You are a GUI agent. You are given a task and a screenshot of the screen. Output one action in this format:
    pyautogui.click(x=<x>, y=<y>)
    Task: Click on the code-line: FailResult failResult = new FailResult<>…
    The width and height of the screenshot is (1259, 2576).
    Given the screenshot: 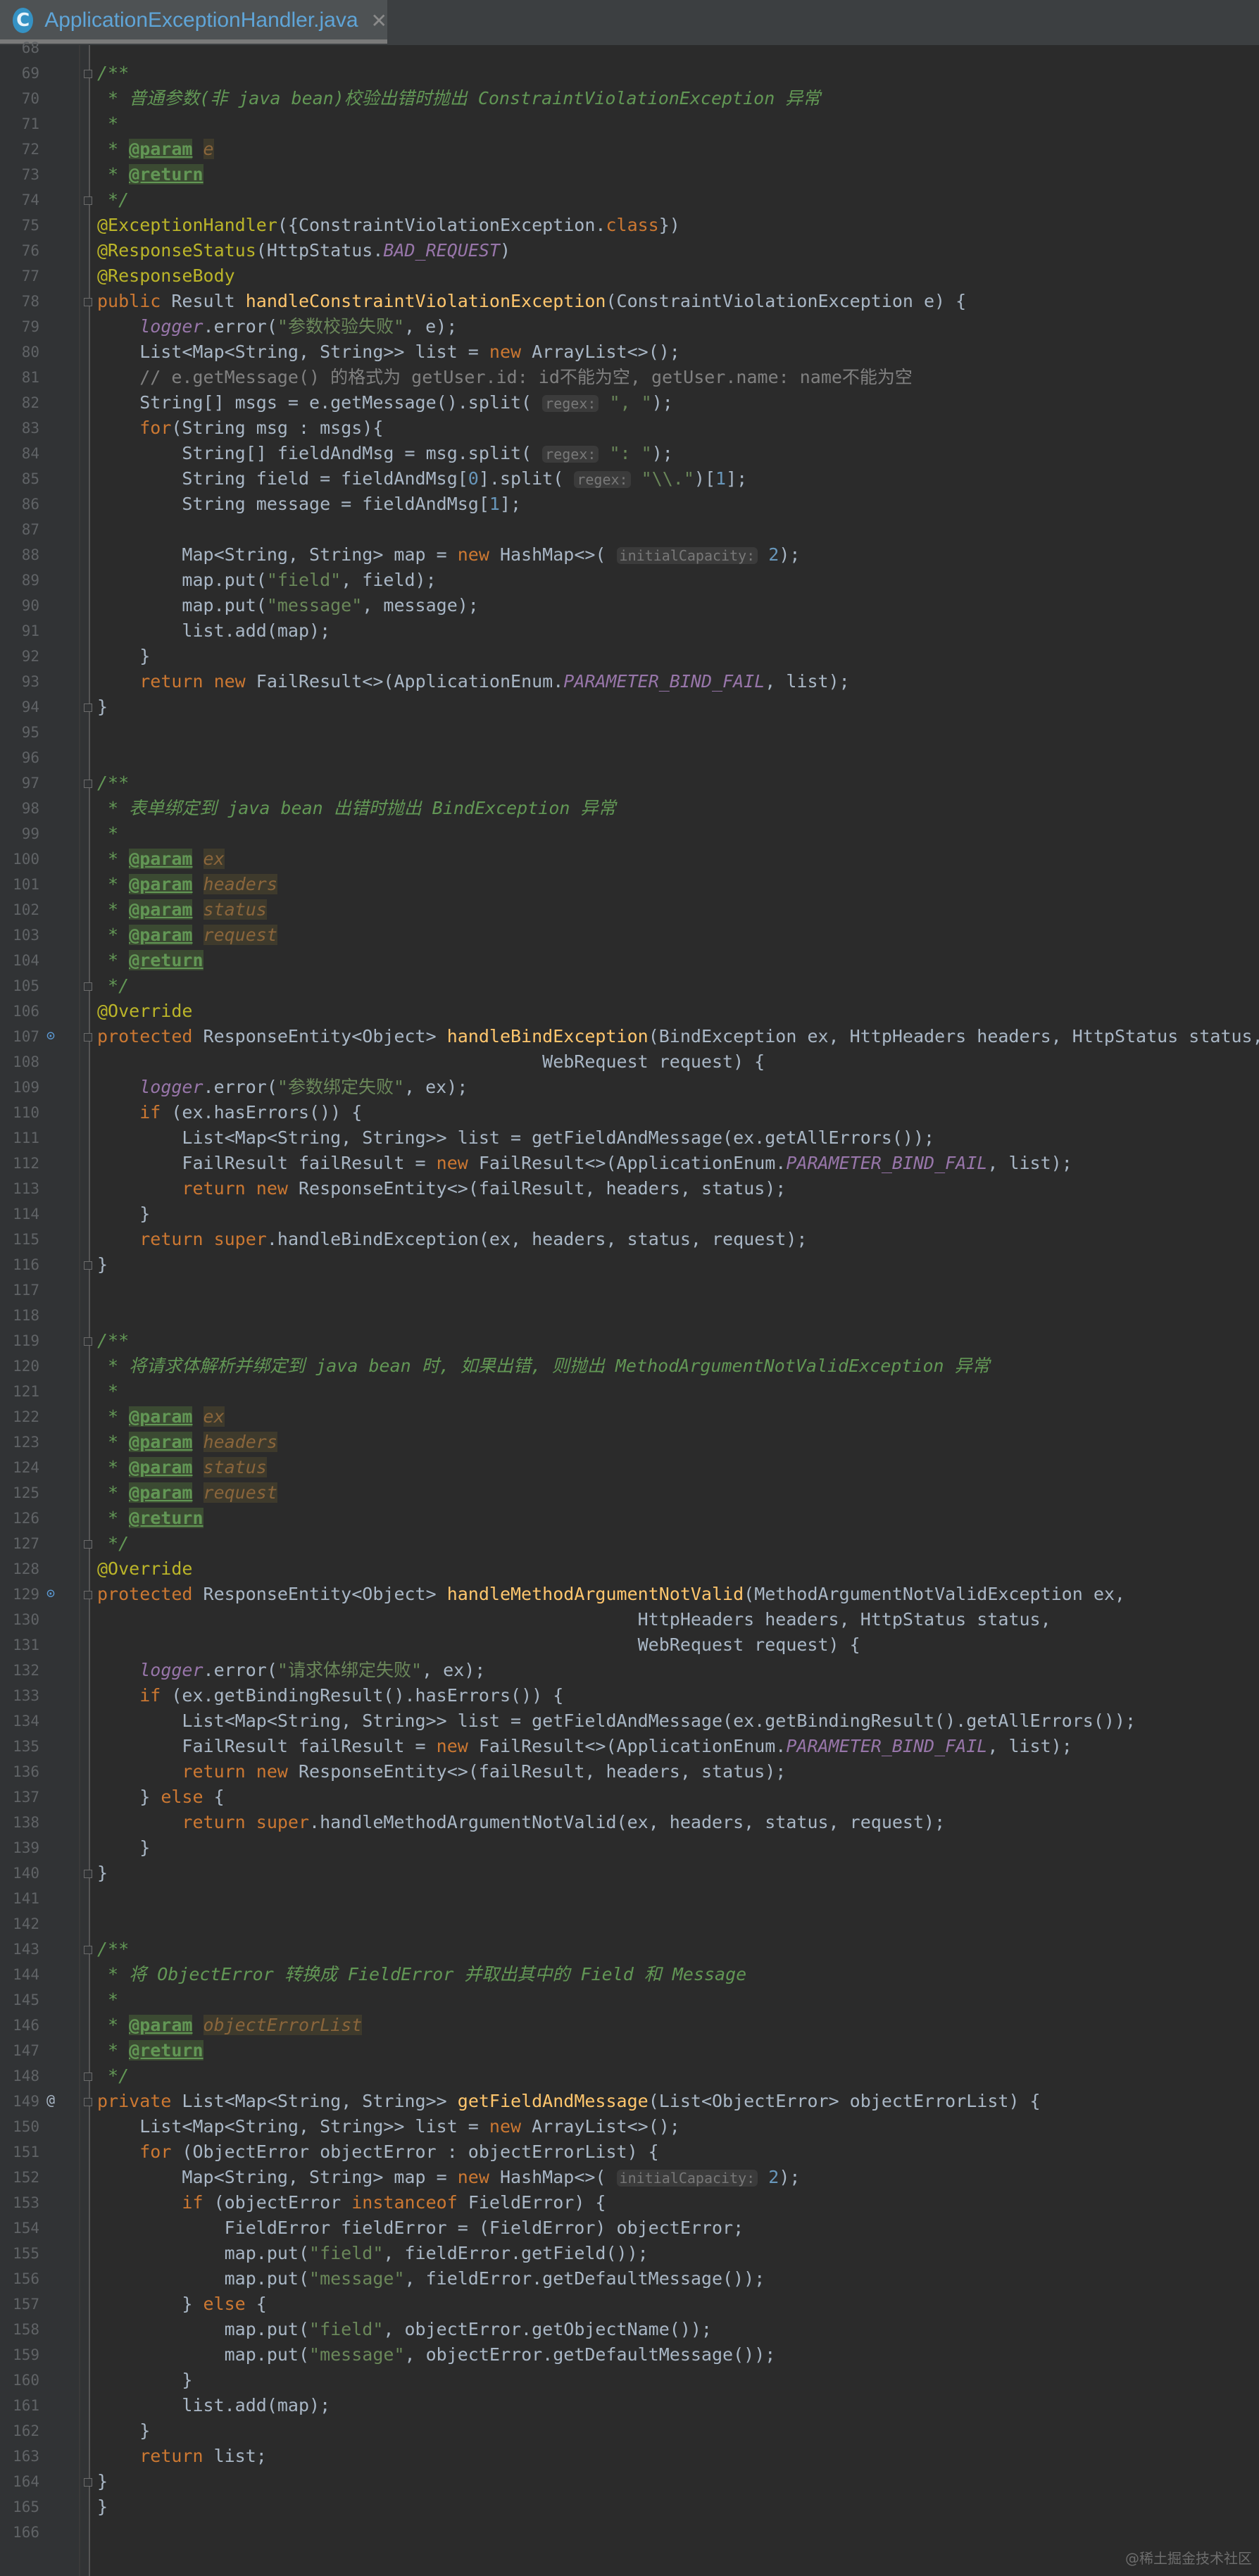 What is the action you would take?
    pyautogui.click(x=584, y=1746)
    